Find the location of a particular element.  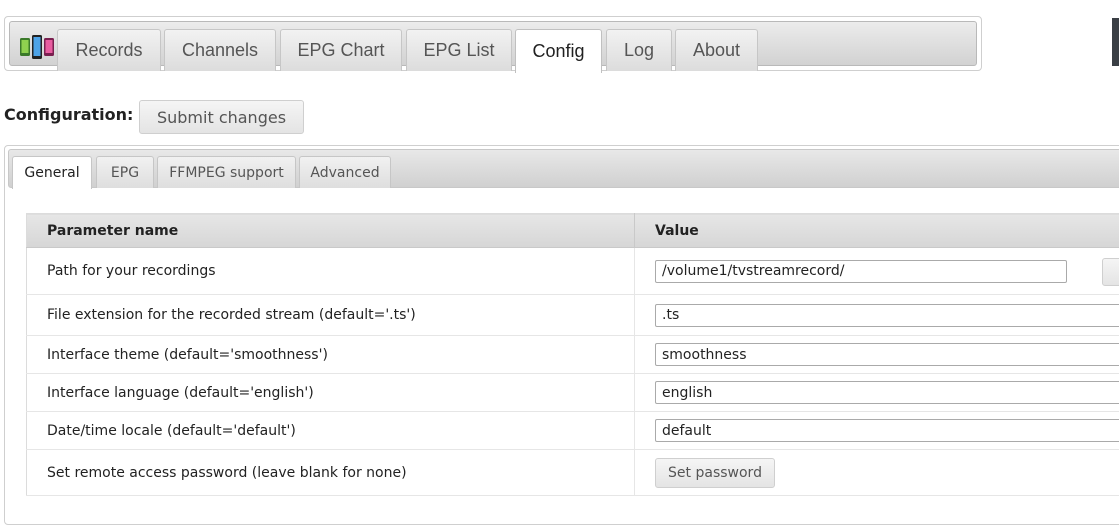

interface-language-input is located at coordinates (887, 392).